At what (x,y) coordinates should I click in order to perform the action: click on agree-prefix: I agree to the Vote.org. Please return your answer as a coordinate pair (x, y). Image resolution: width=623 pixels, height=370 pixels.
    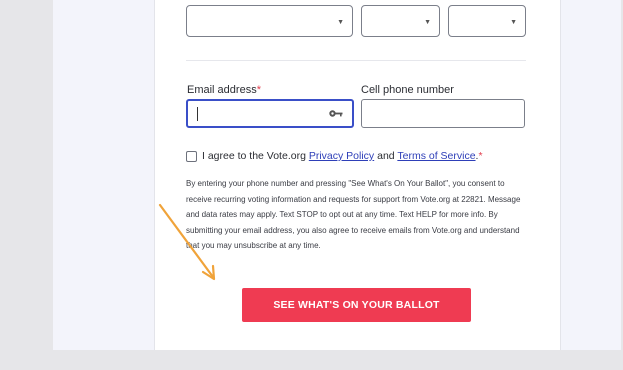
    Looking at the image, I should click on (255, 156).